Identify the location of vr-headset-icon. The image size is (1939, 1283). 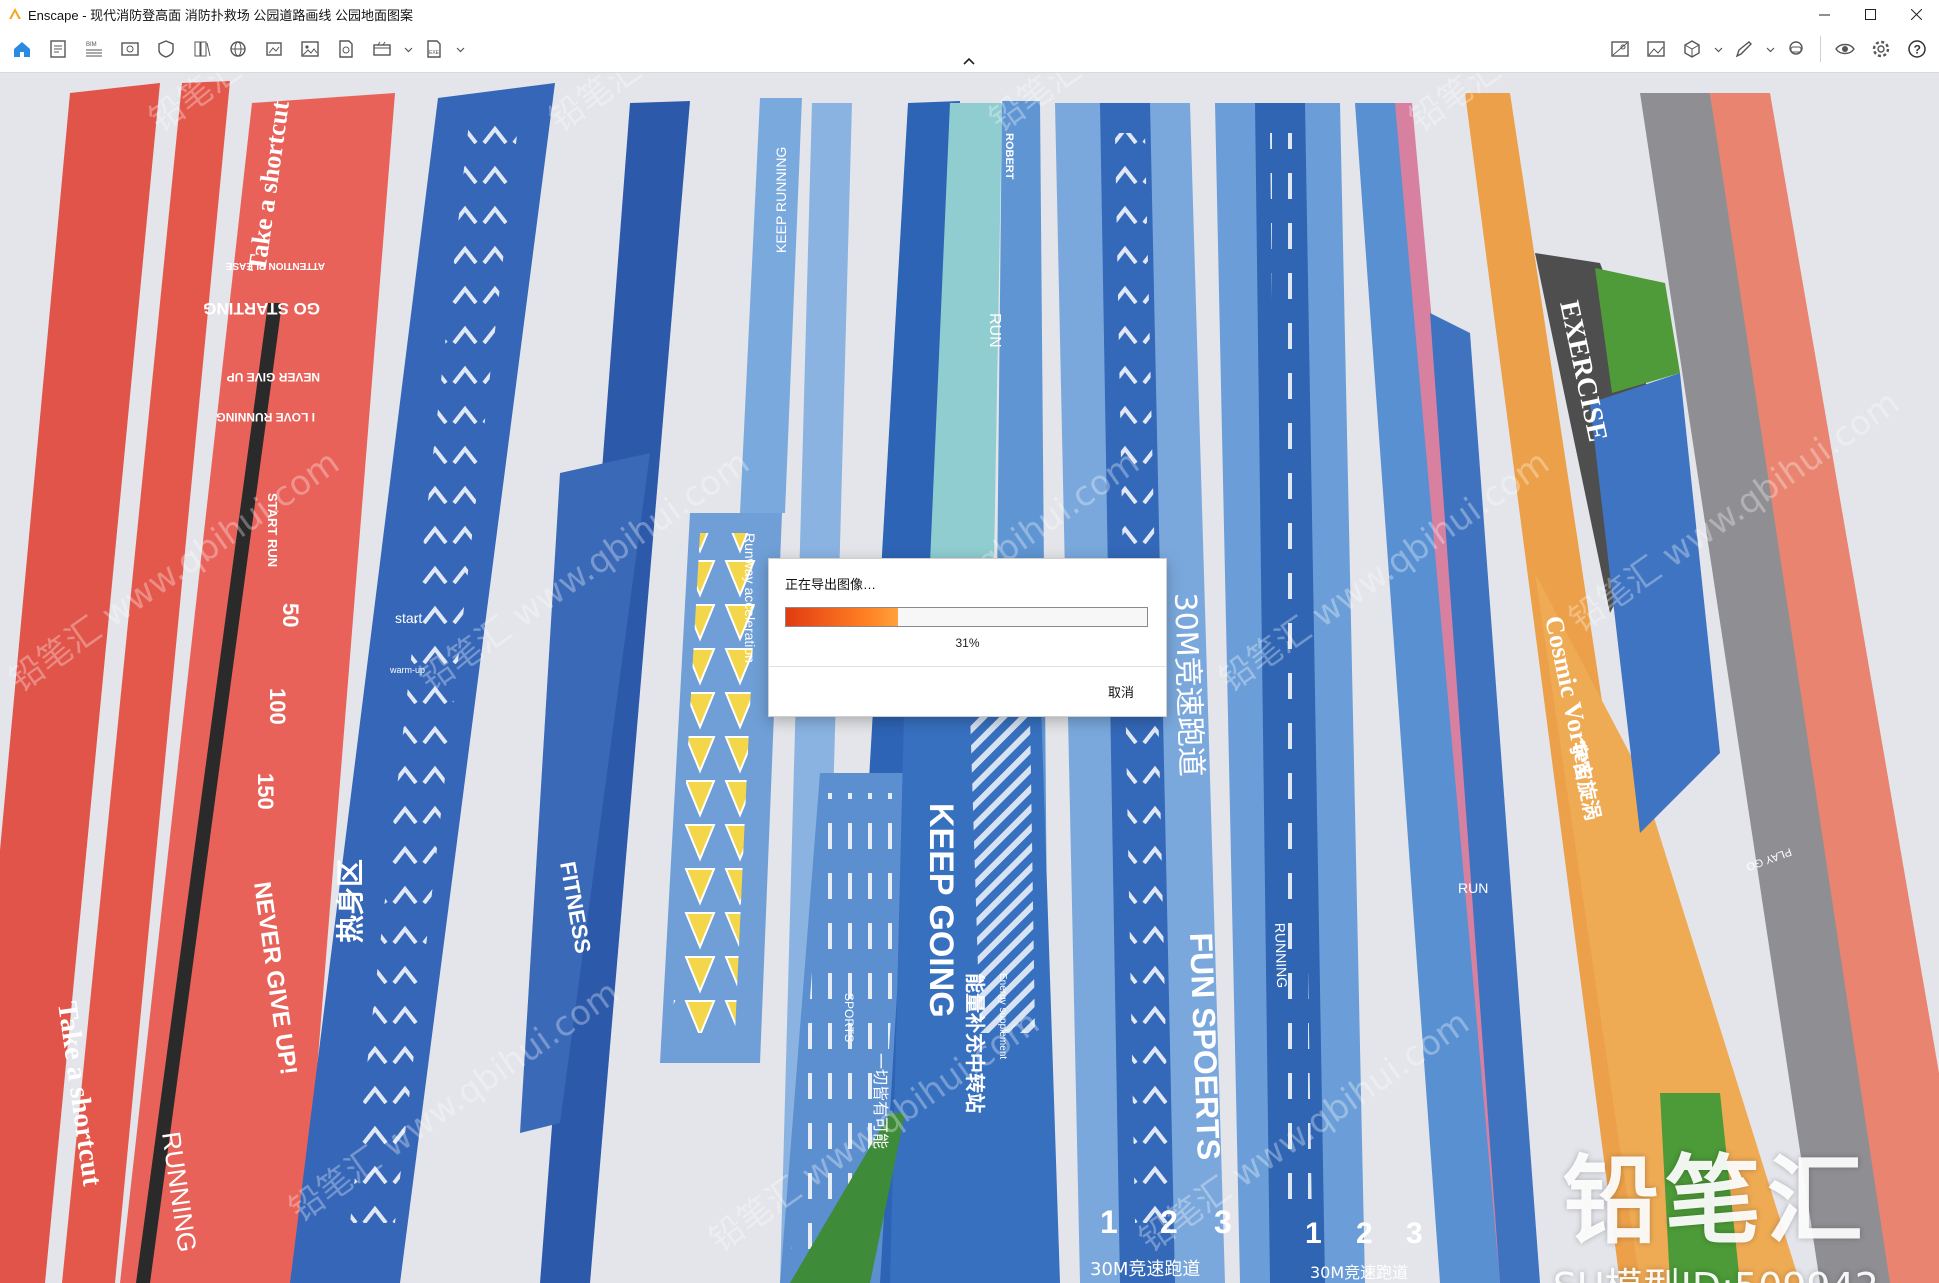
(1796, 48).